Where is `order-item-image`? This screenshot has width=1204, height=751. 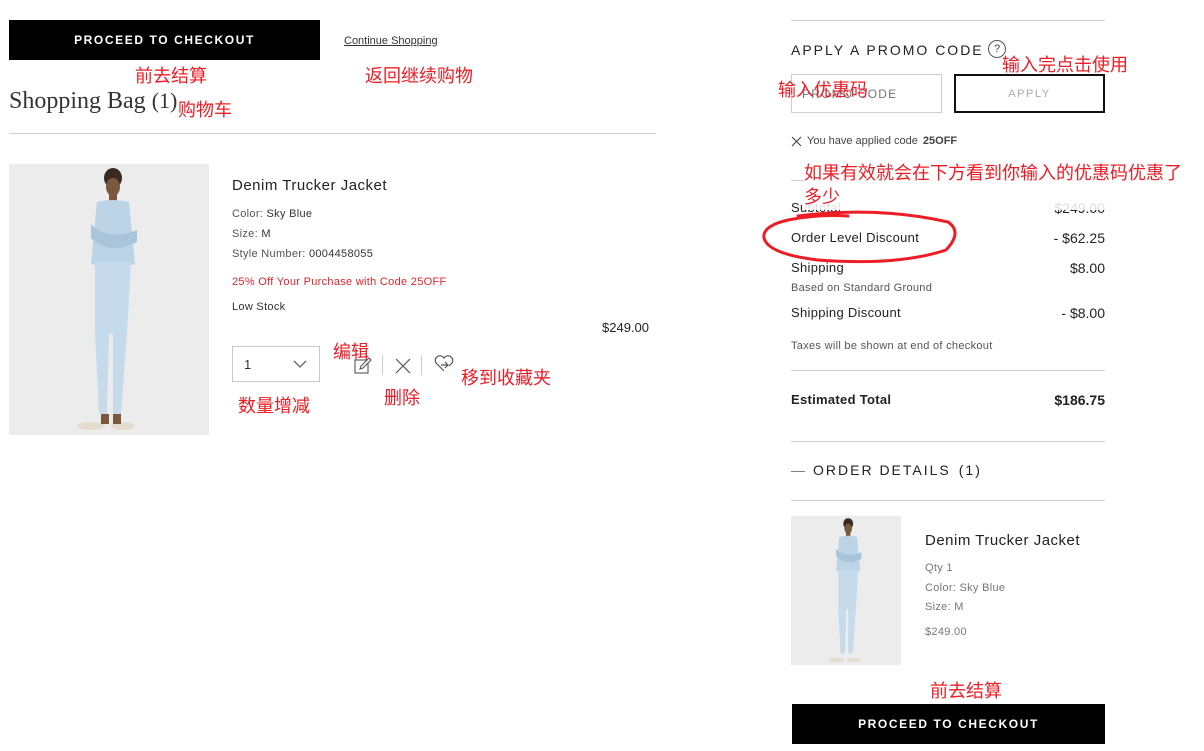
order-item-image is located at coordinates (846, 590).